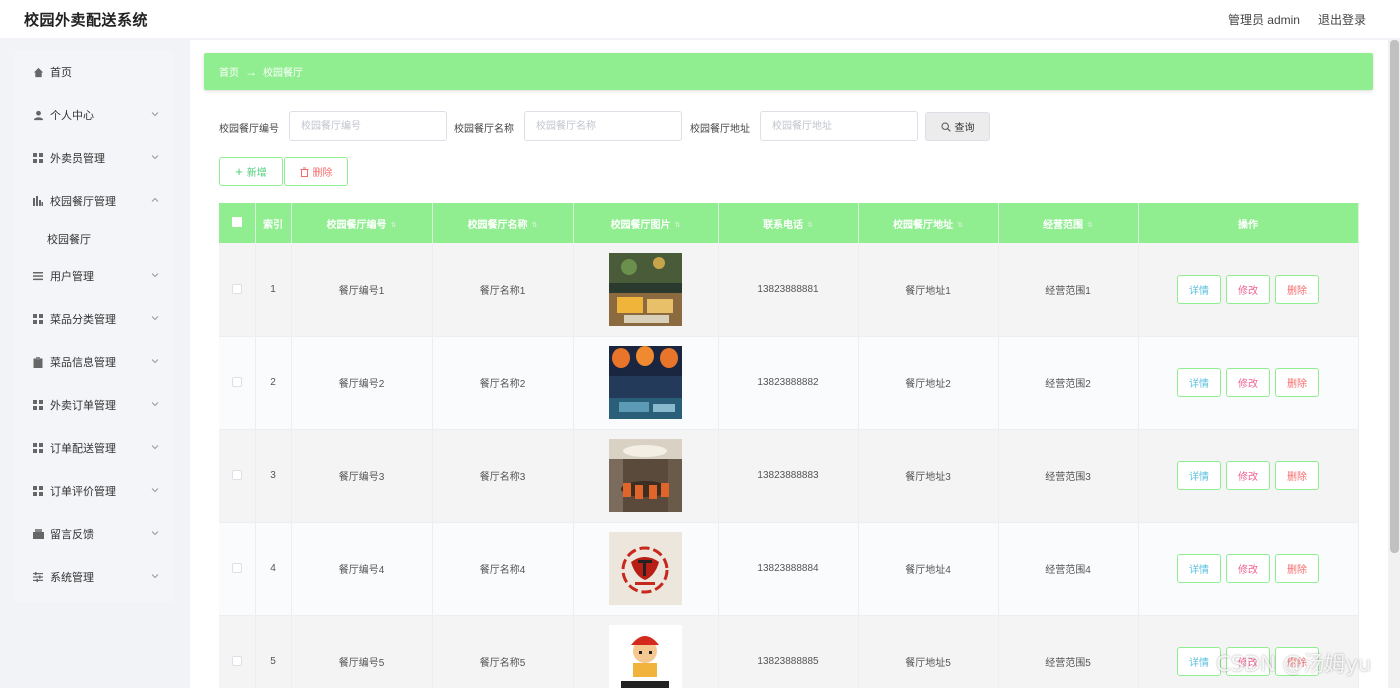  Describe the element at coordinates (94, 239) in the screenshot. I see `sidebar-item-restaurant: 校园餐厅` at that location.